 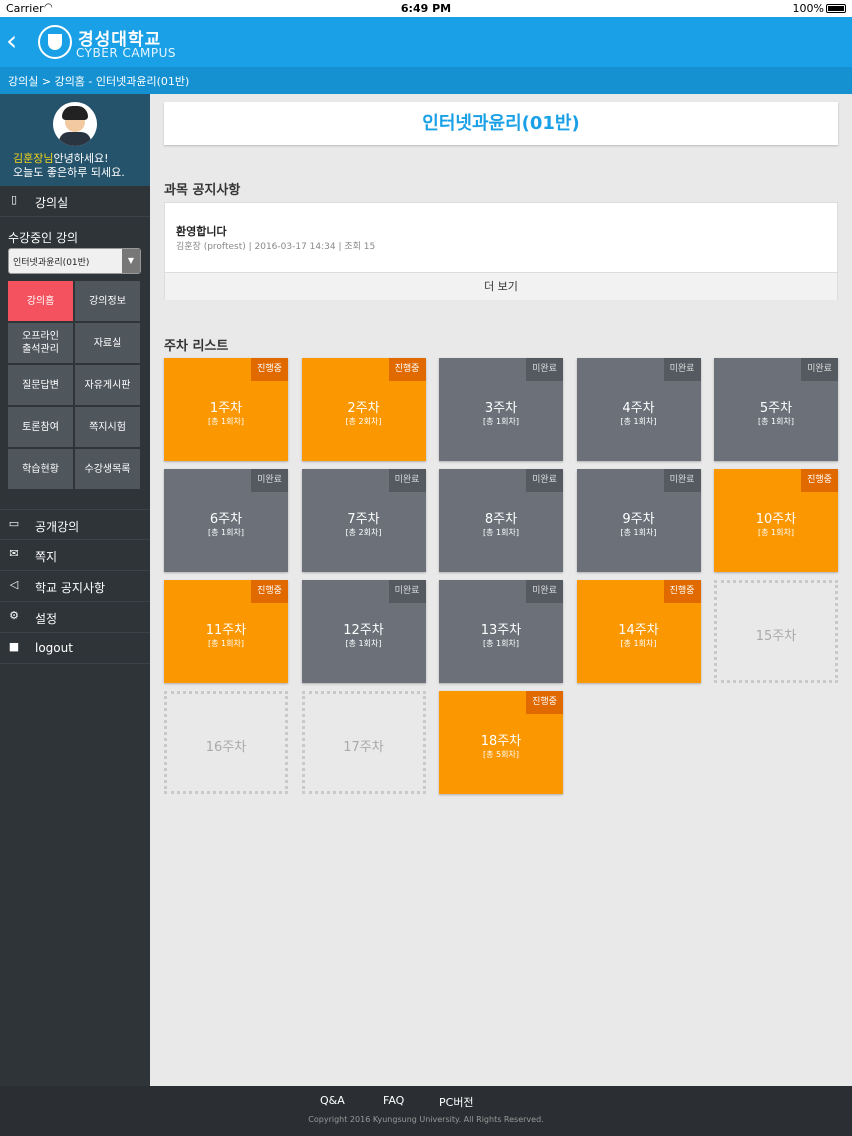 I want to click on sidebar-item-school-notices: ◁ 학교 공지사항, so click(x=75, y=586).